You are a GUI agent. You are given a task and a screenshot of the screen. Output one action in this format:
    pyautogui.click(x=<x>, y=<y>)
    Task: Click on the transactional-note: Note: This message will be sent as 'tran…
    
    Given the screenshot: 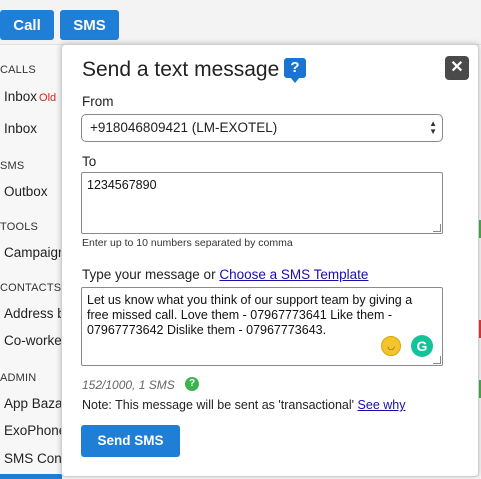 What is the action you would take?
    pyautogui.click(x=243, y=405)
    